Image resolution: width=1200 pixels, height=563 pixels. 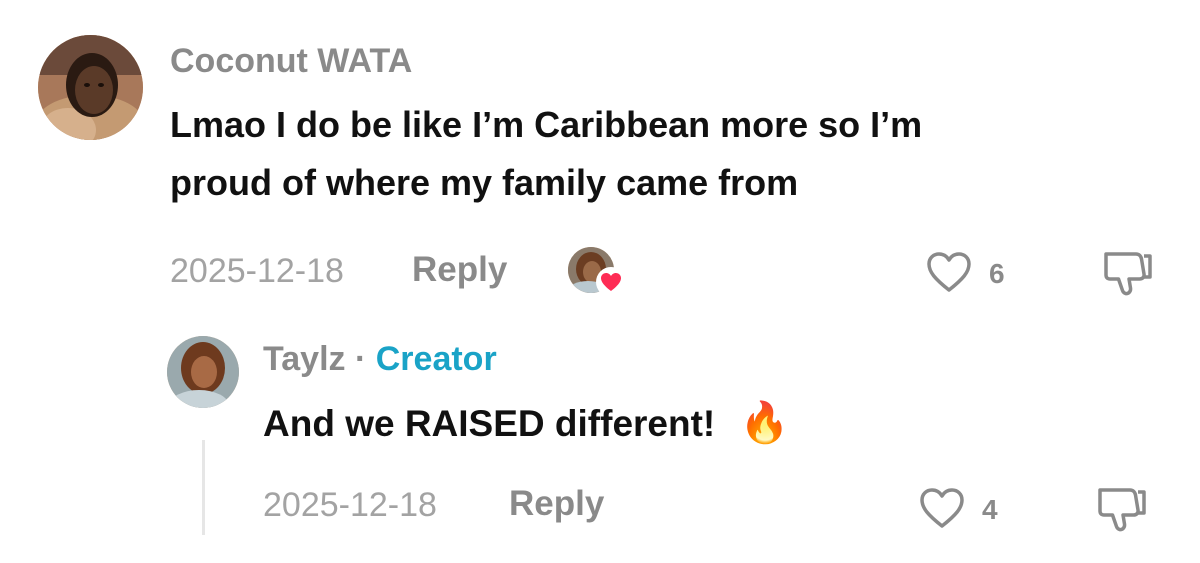 What do you see at coordinates (350, 505) in the screenshot?
I see `reply-date: 2025-12-18` at bounding box center [350, 505].